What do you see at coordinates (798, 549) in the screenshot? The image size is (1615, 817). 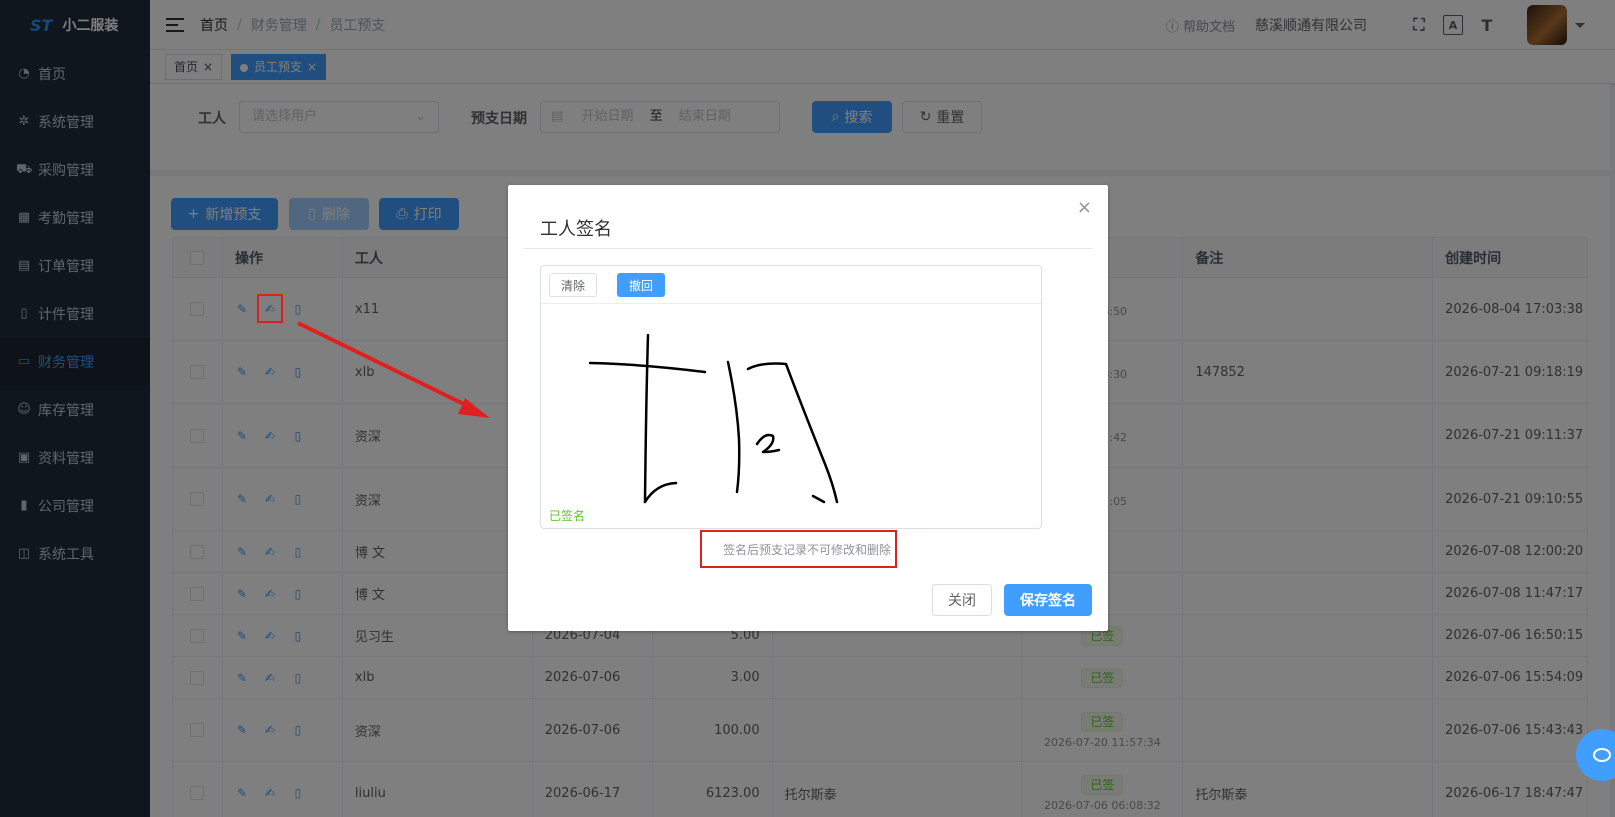 I see `annotation-hint-box` at bounding box center [798, 549].